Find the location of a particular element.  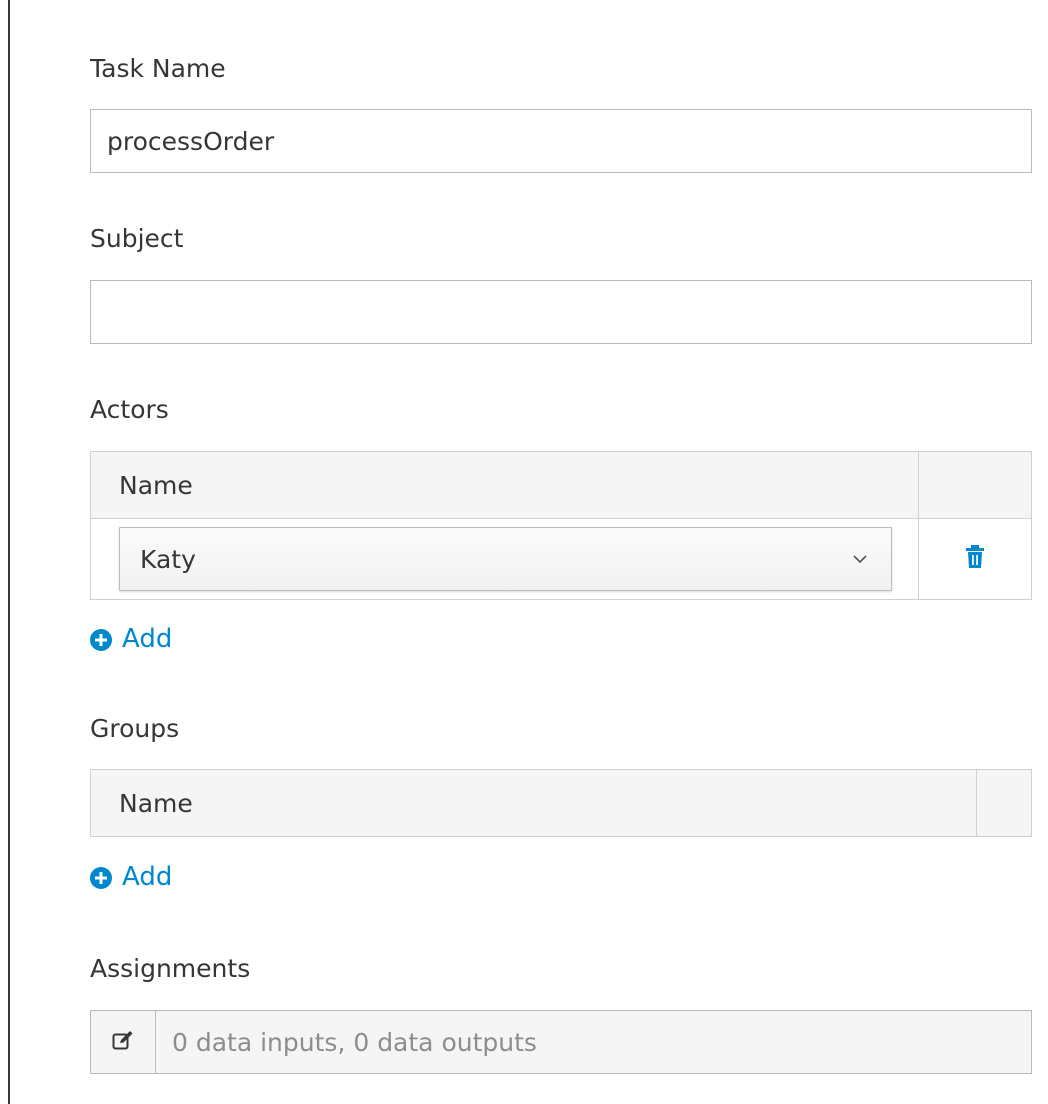

table-row: Katy is located at coordinates (561, 559).